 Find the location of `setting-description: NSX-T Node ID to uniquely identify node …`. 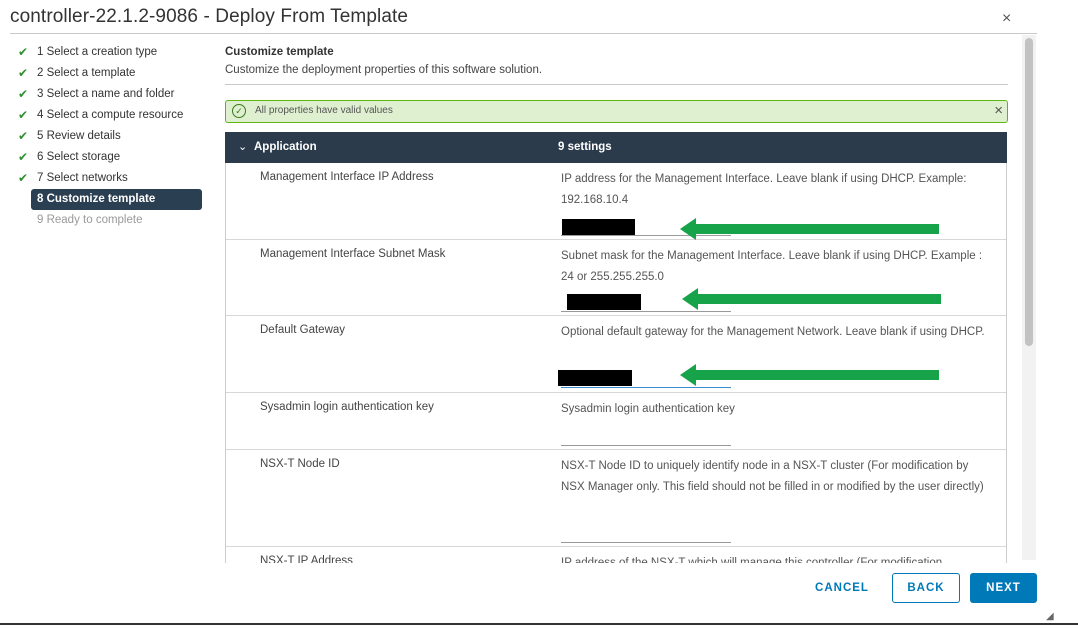

setting-description: NSX-T Node ID to uniquely identify node … is located at coordinates (772, 476).